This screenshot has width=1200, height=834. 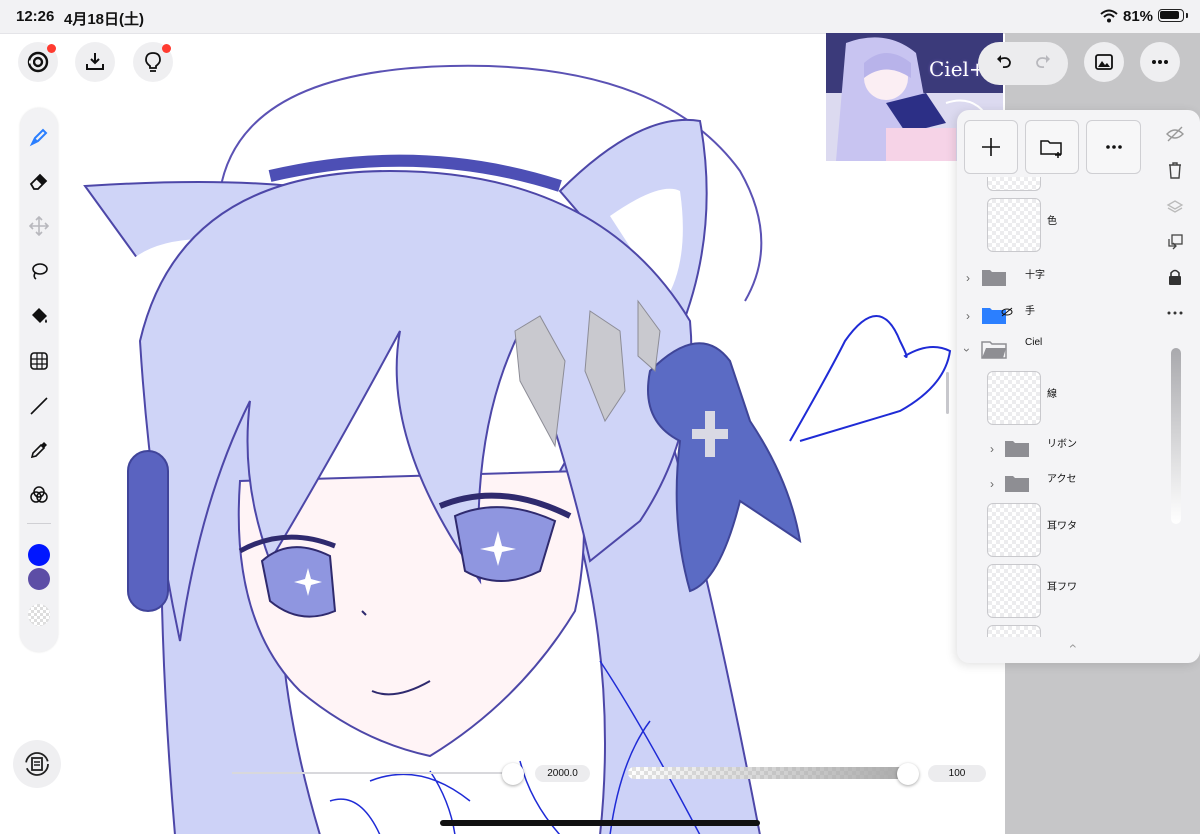 What do you see at coordinates (39, 555) in the screenshot?
I see `primary-color-swatch` at bounding box center [39, 555].